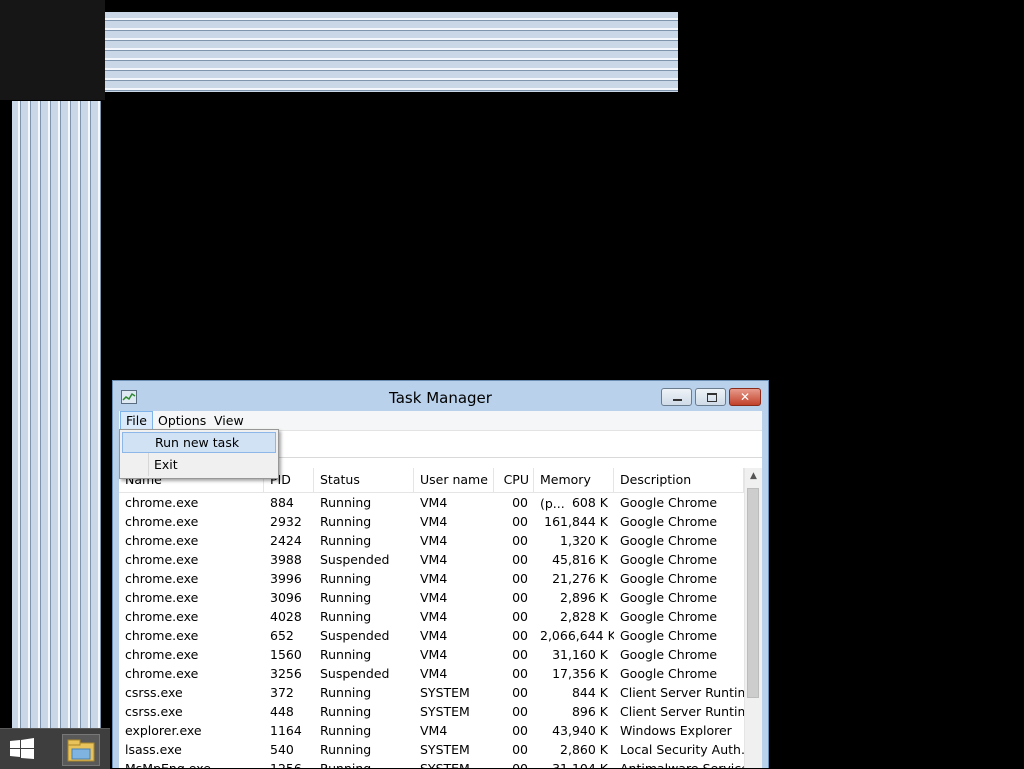 The image size is (1024, 769). What do you see at coordinates (191, 763) in the screenshot?
I see `cell-name: MsMpEng.exe` at bounding box center [191, 763].